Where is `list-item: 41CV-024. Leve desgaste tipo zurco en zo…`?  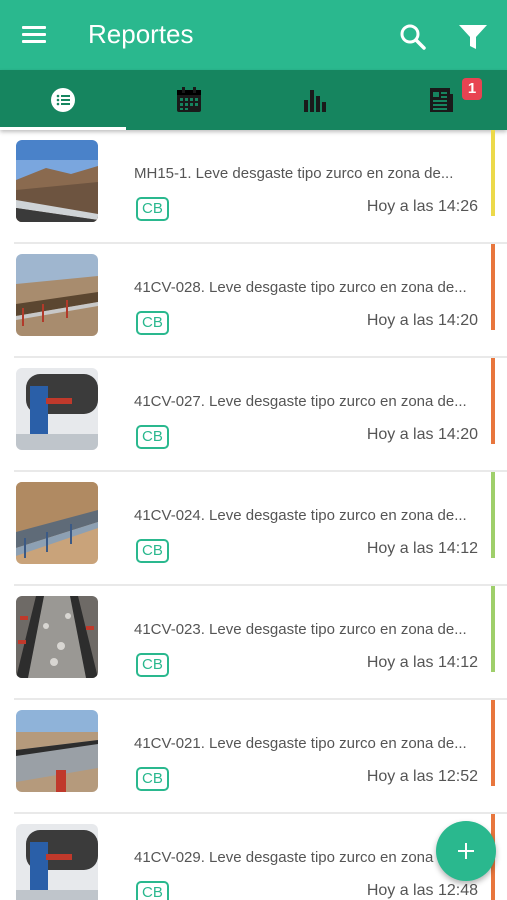 list-item: 41CV-024. Leve desgaste tipo zurco en zo… is located at coordinates (253, 529).